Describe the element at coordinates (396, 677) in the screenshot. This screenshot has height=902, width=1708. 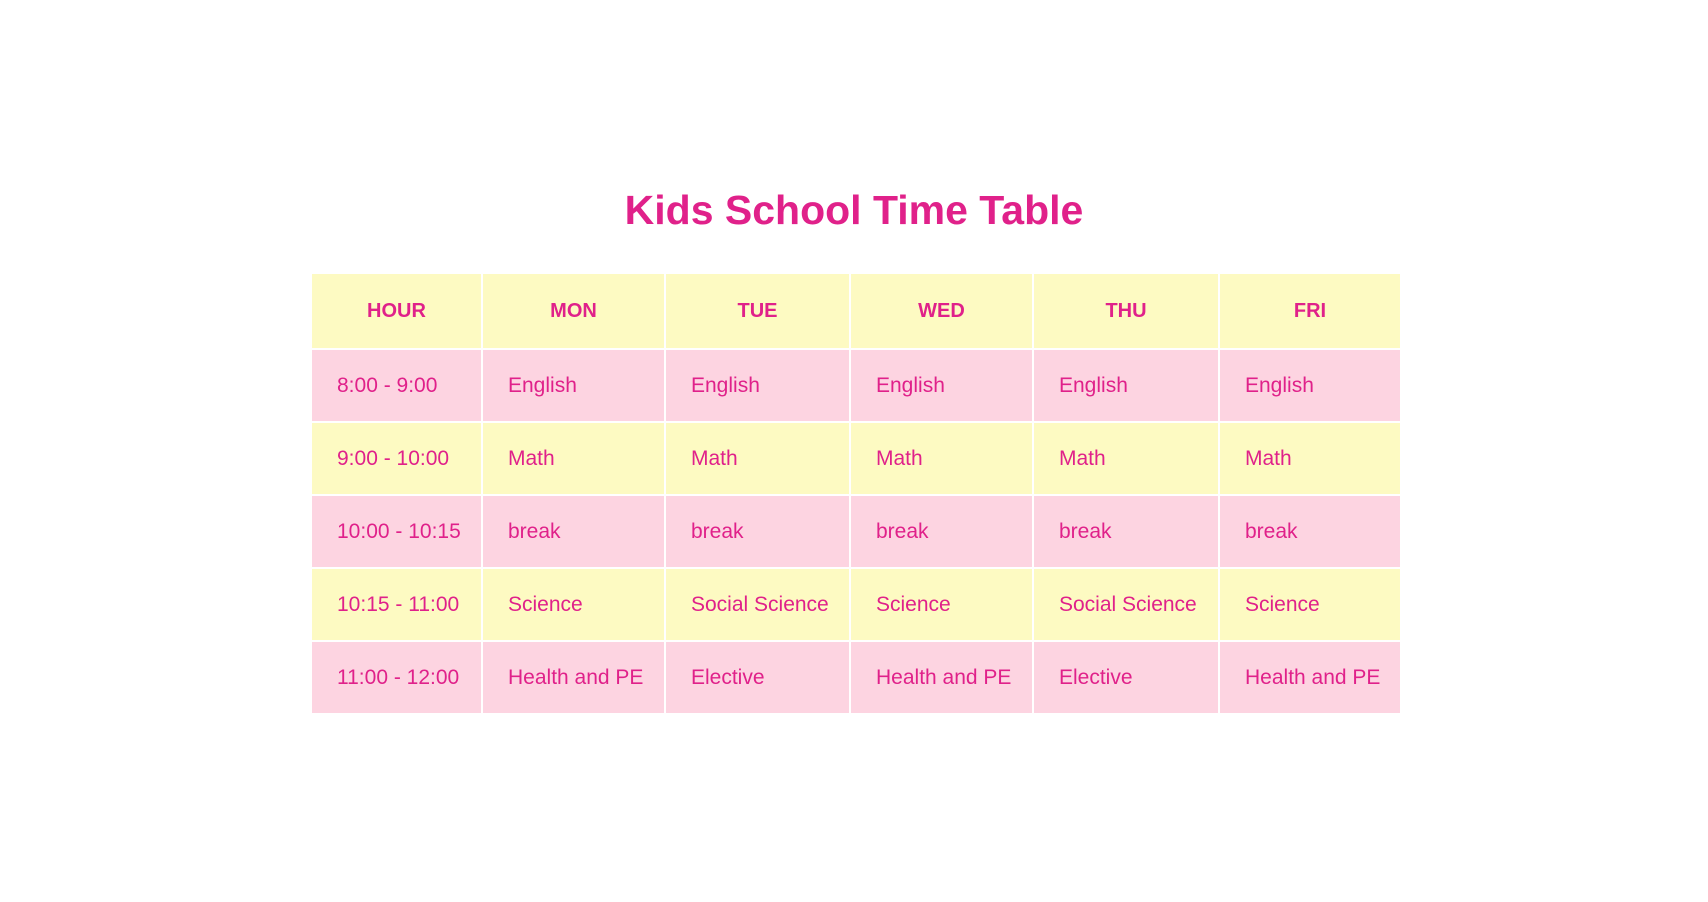
I see `hour-cell: 11:00 - 12:00` at that location.